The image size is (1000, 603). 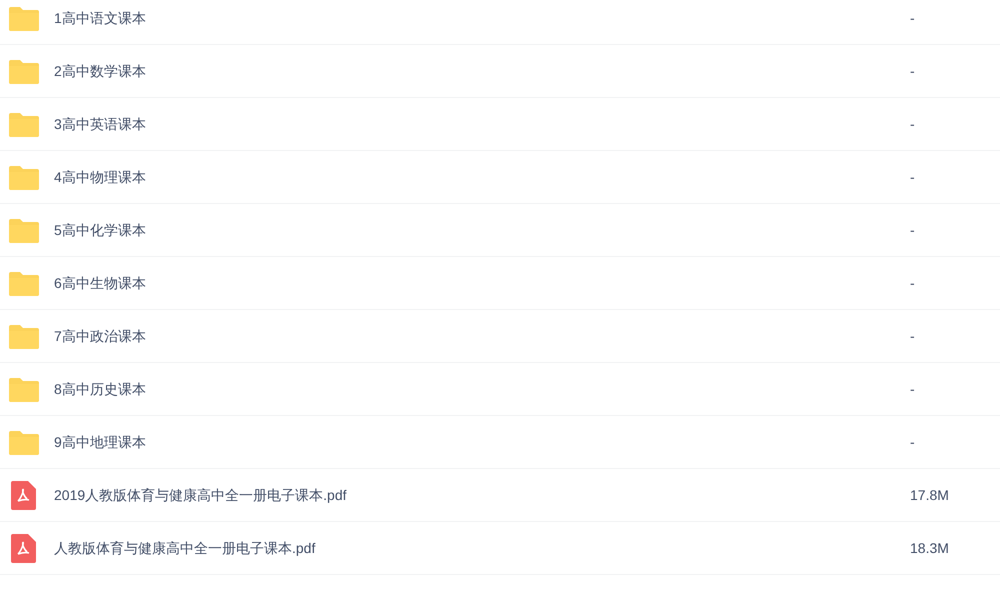 What do you see at coordinates (482, 548) in the screenshot?
I see `file-name: 人教版体育与健康高中全一册电子课本.pdf` at bounding box center [482, 548].